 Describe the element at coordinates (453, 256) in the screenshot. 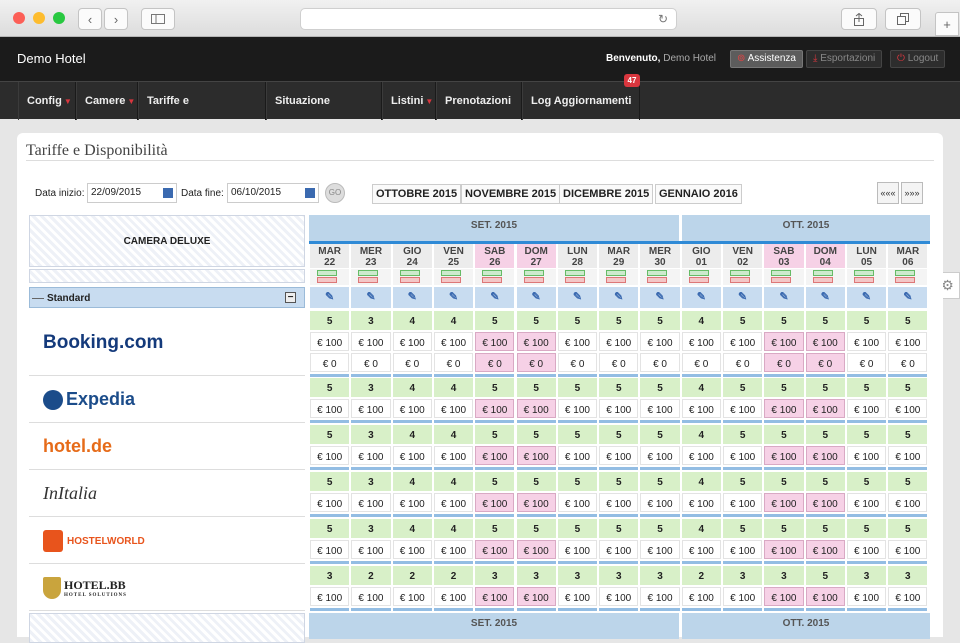

I see `day-header: VEN 25` at that location.